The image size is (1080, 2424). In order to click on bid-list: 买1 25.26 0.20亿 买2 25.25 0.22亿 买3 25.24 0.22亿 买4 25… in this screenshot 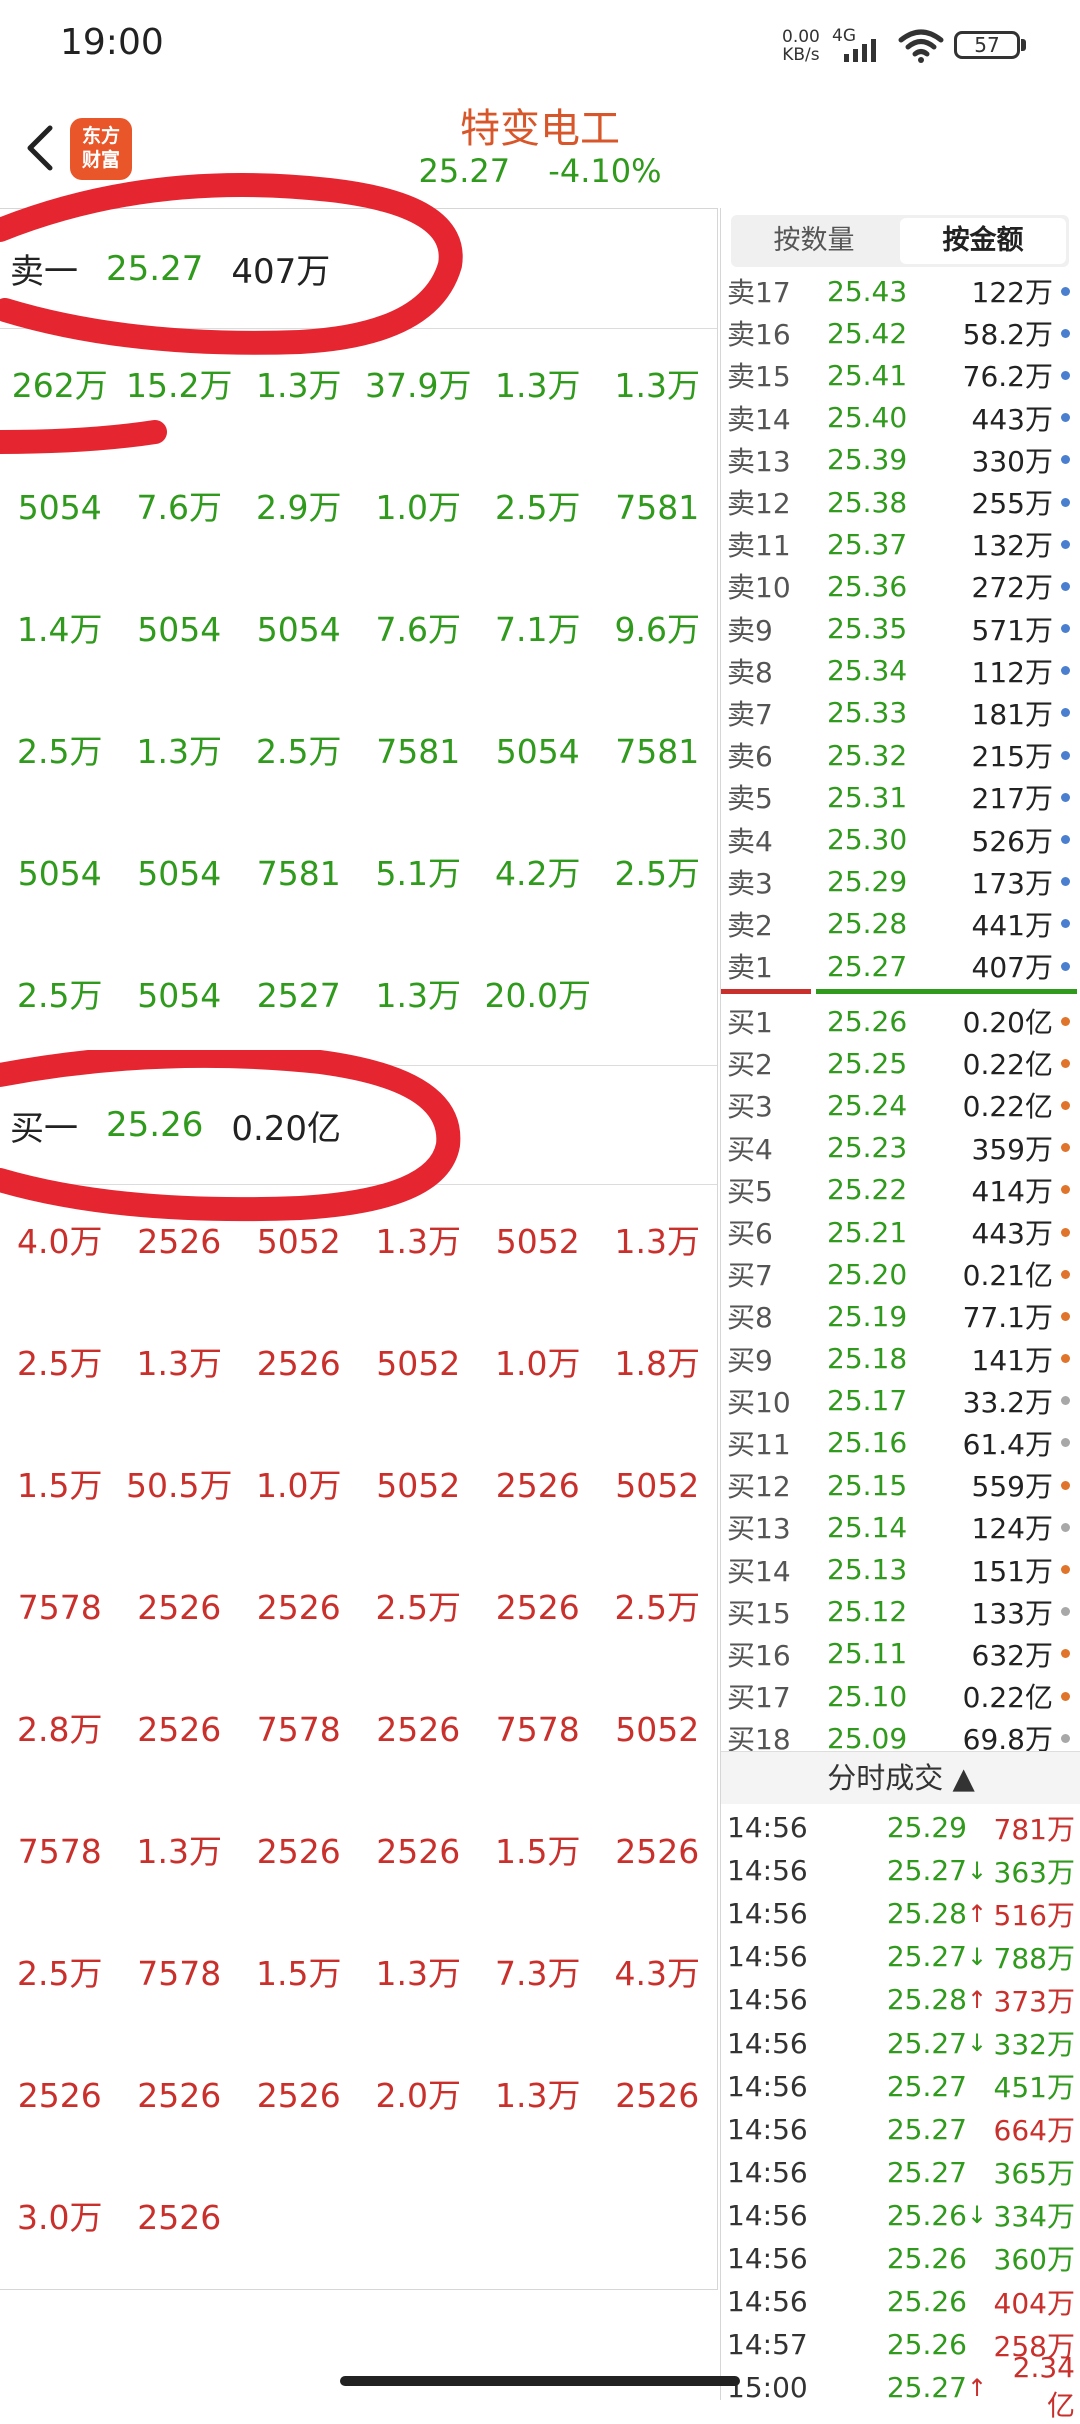, I will do `click(900, 1375)`.